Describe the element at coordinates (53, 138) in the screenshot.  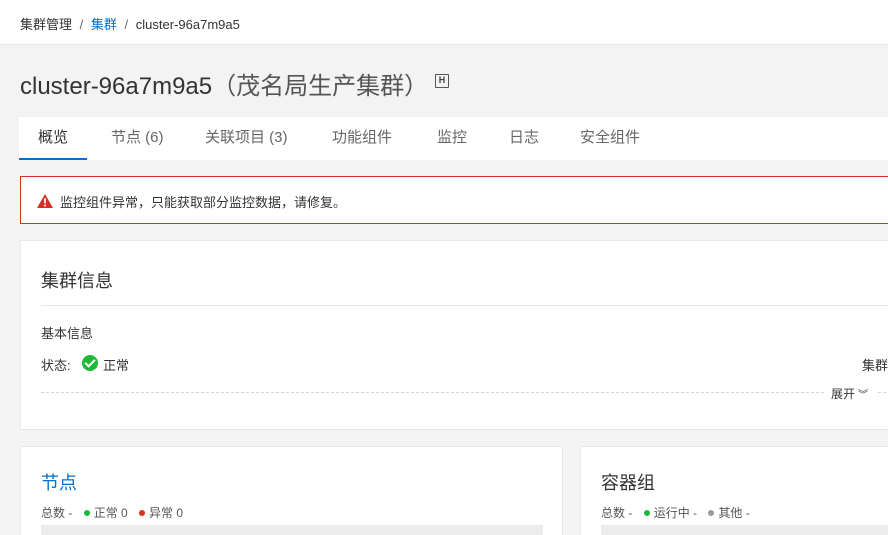
I see `tab-overview: 概览` at that location.